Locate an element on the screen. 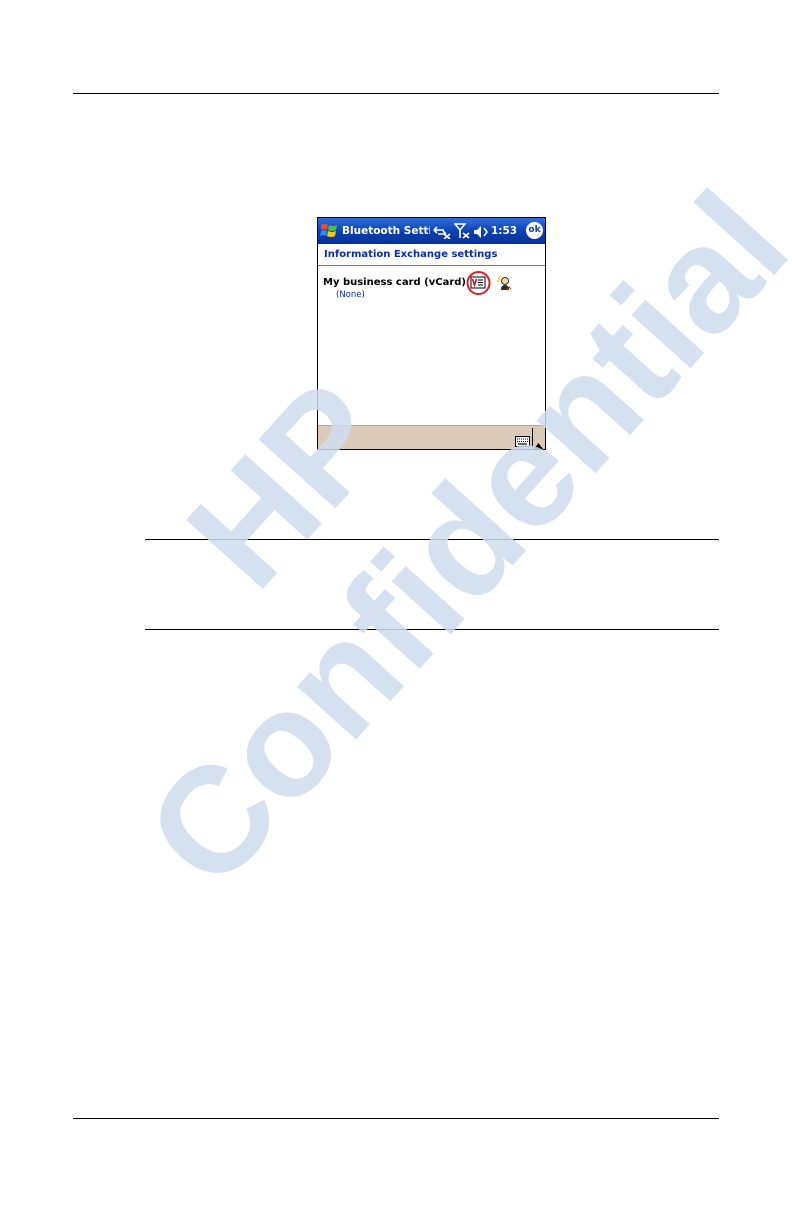 Image resolution: width=792 pixels, height=1224 pixels. connectivity-icon is located at coordinates (442, 233).